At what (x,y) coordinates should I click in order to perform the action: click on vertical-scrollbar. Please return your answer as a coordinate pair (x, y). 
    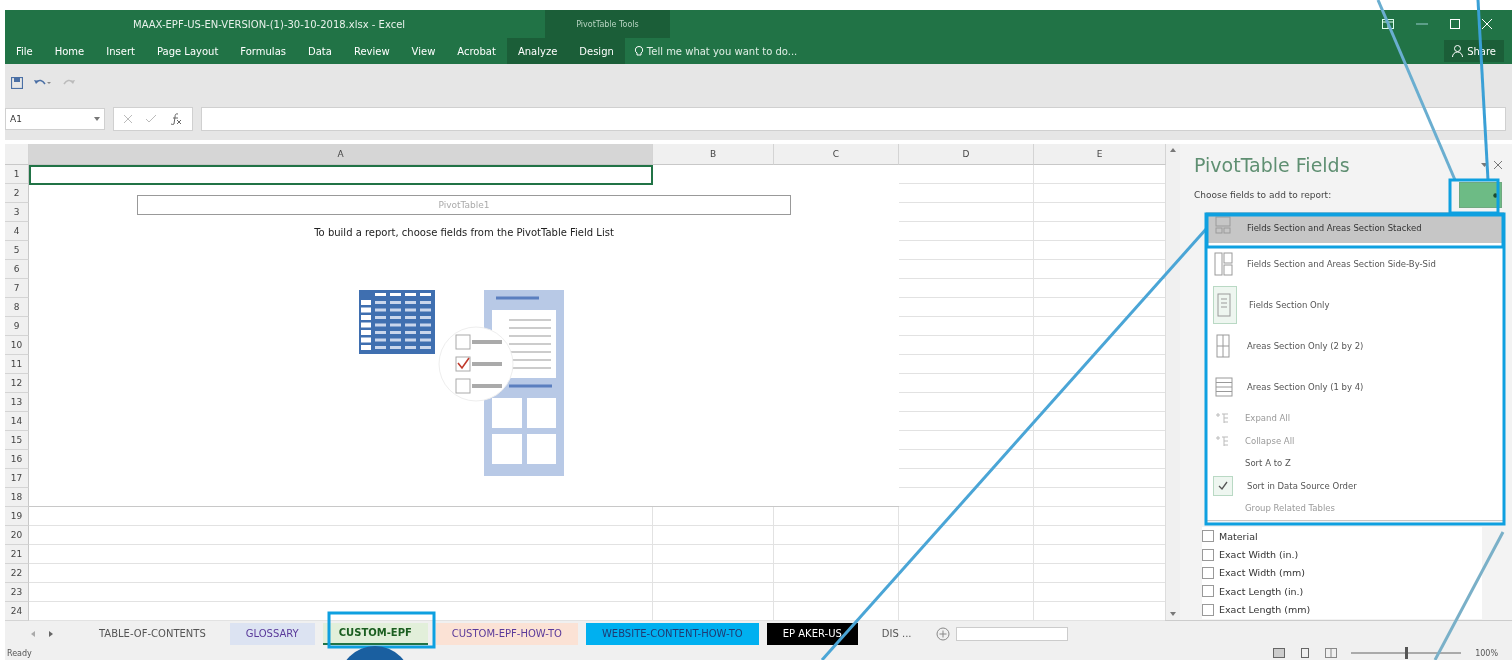
    Looking at the image, I should click on (1172, 382).